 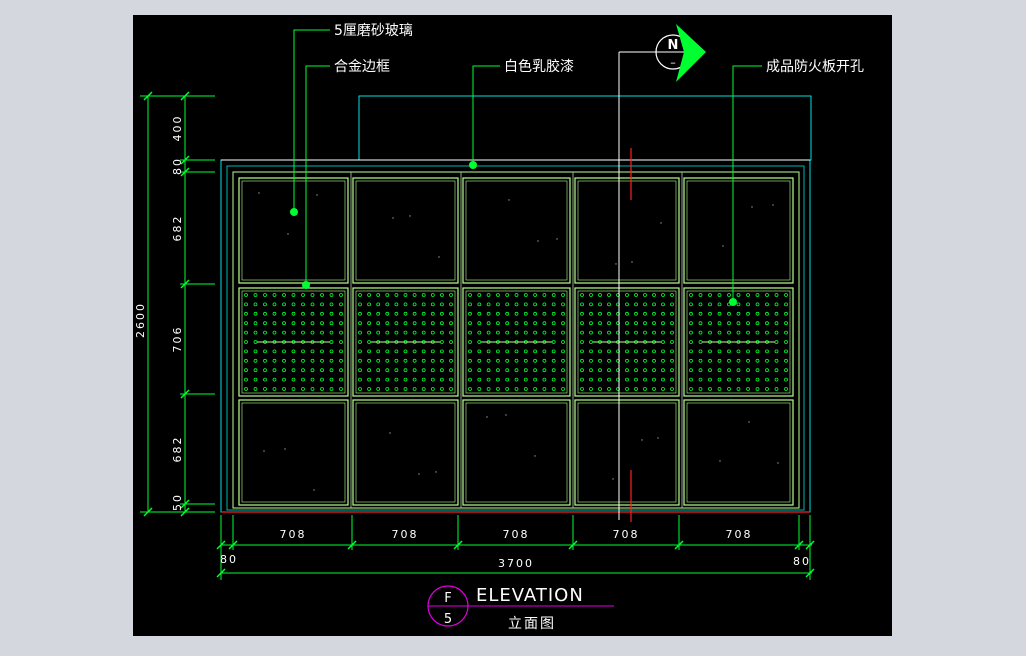 What do you see at coordinates (739, 534) in the screenshot?
I see `dim-h-708-5: 708` at bounding box center [739, 534].